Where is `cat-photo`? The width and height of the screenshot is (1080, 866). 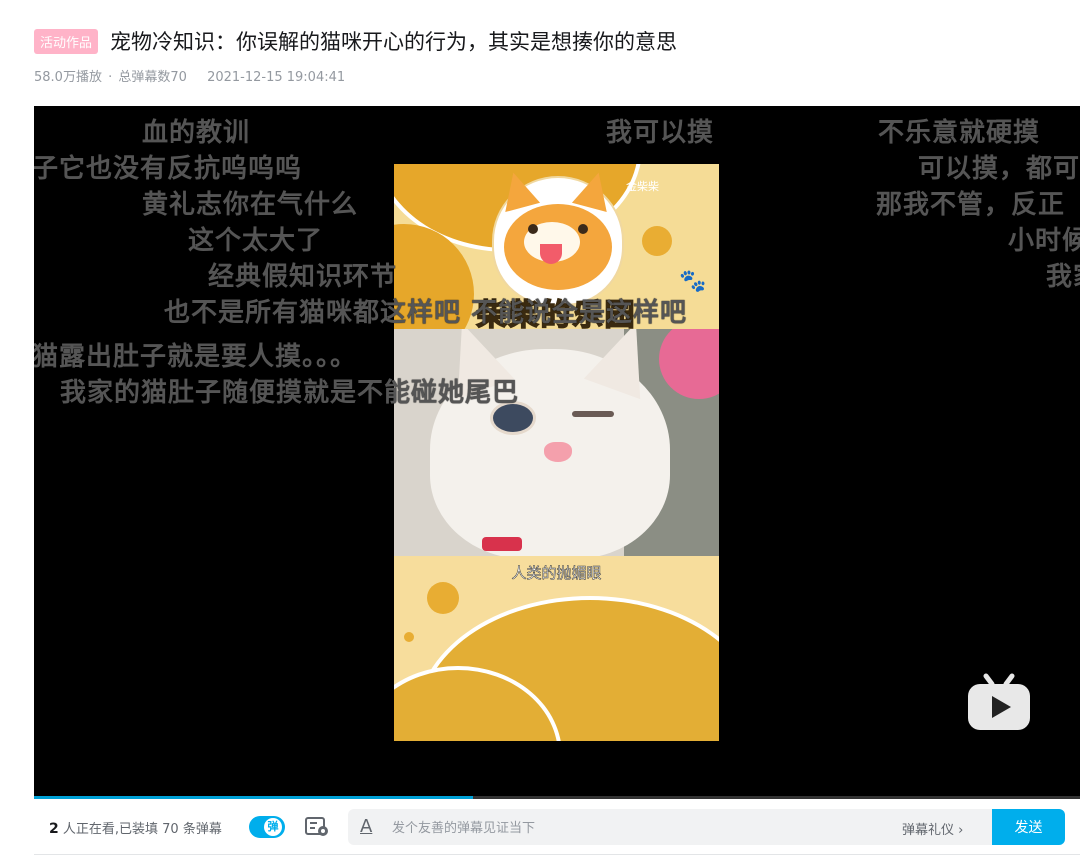 cat-photo is located at coordinates (556, 442).